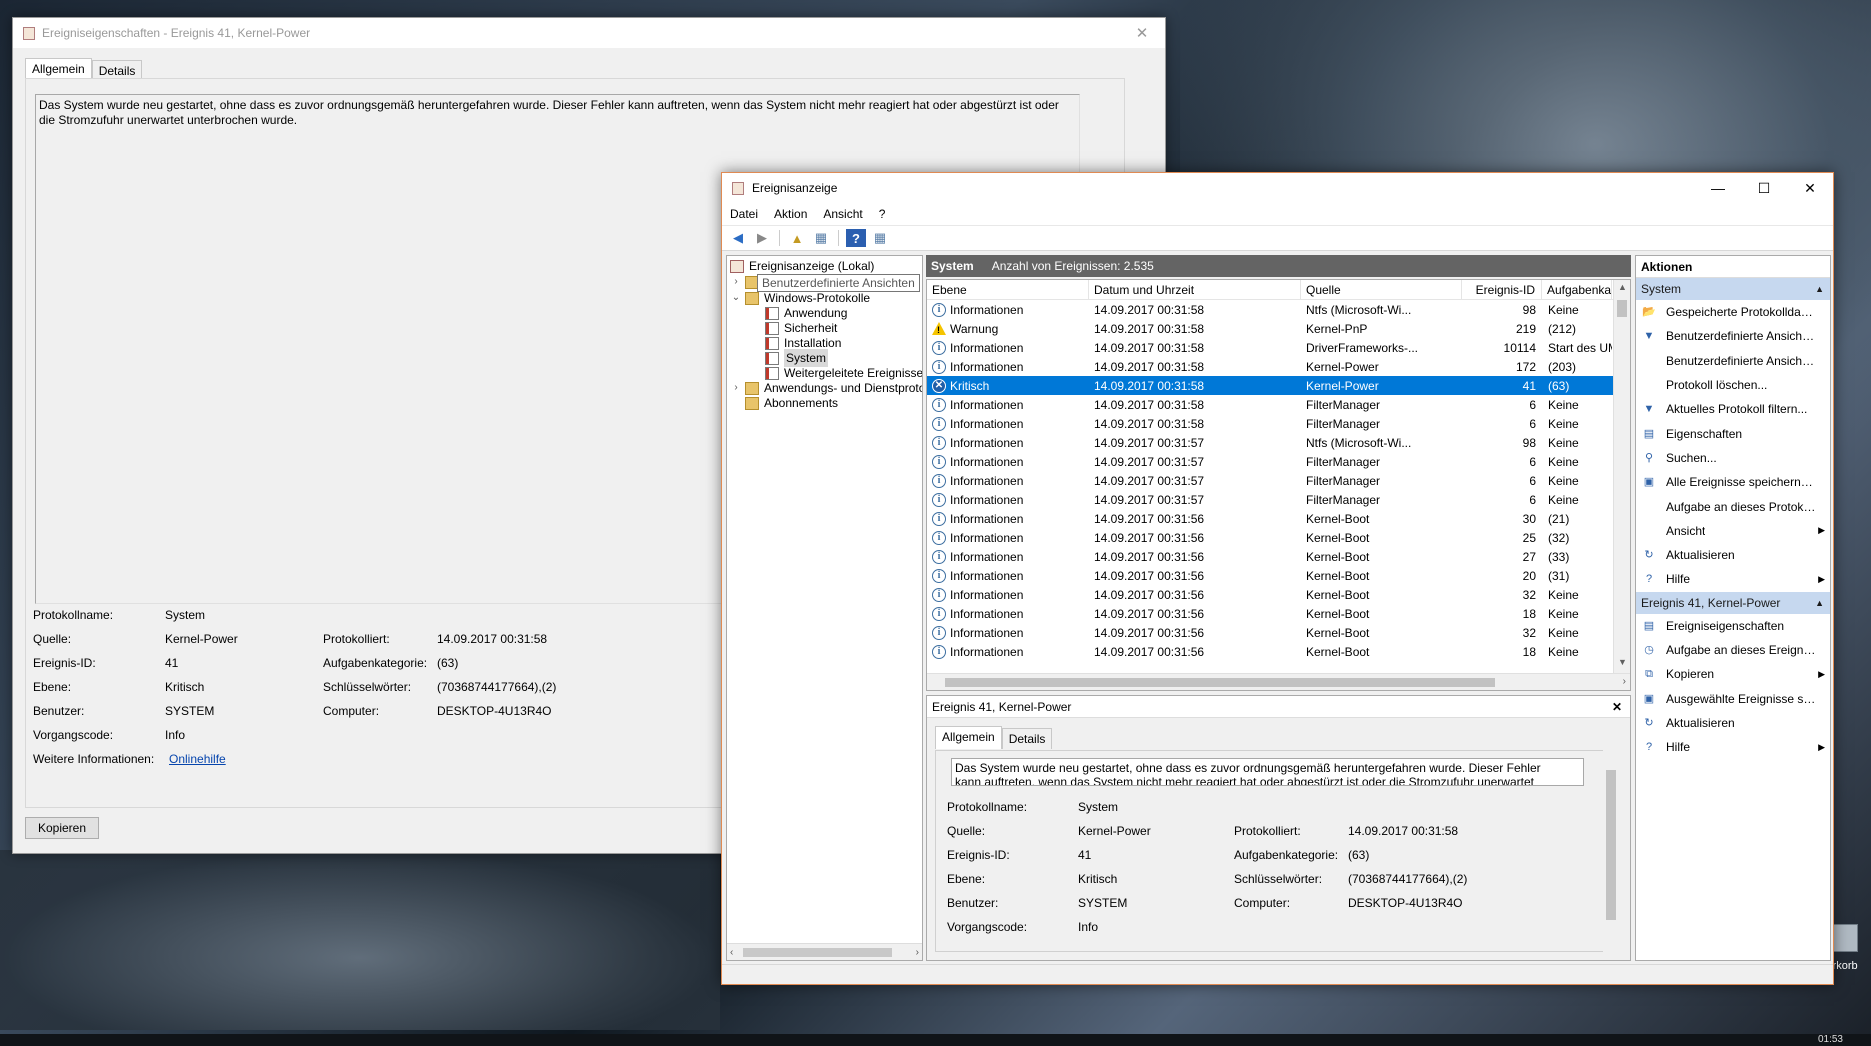 The width and height of the screenshot is (1871, 1046). What do you see at coordinates (856, 238) in the screenshot?
I see `help-icon: ?` at bounding box center [856, 238].